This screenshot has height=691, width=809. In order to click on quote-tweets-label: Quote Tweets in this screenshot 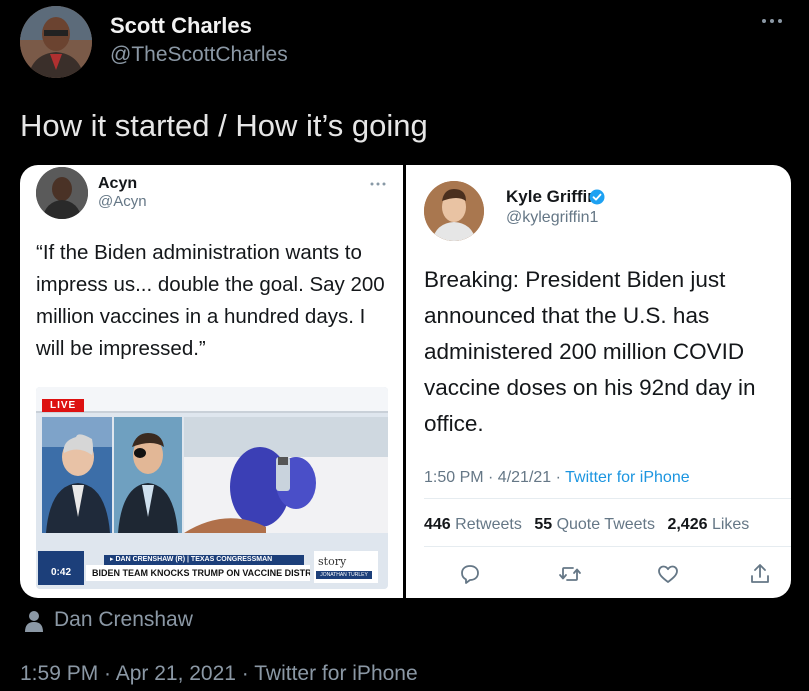, I will do `click(605, 524)`.